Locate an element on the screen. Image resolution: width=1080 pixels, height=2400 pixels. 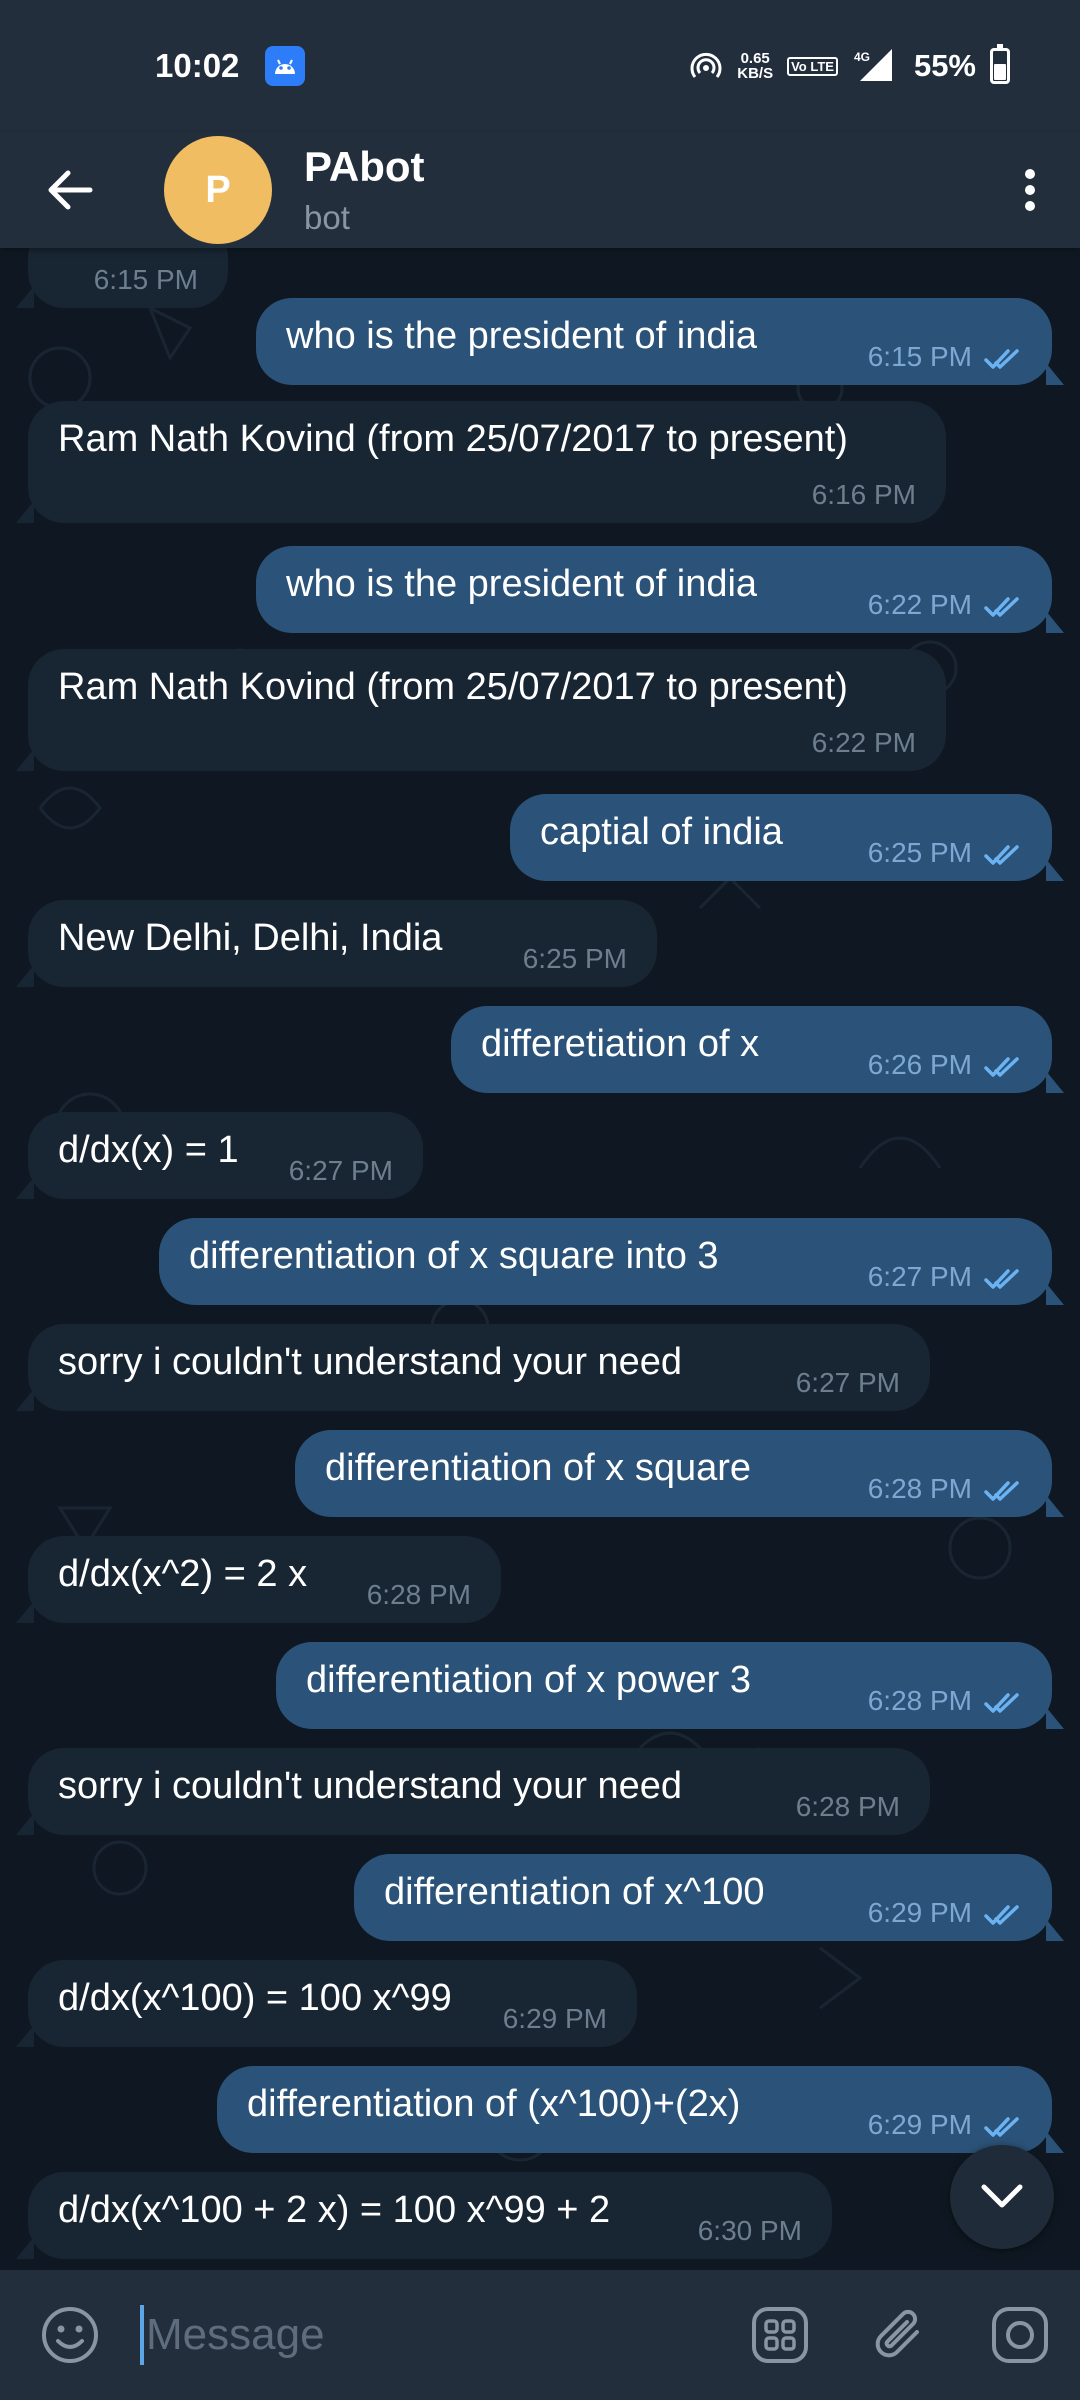
arrow-left-icon is located at coordinates (70, 190).